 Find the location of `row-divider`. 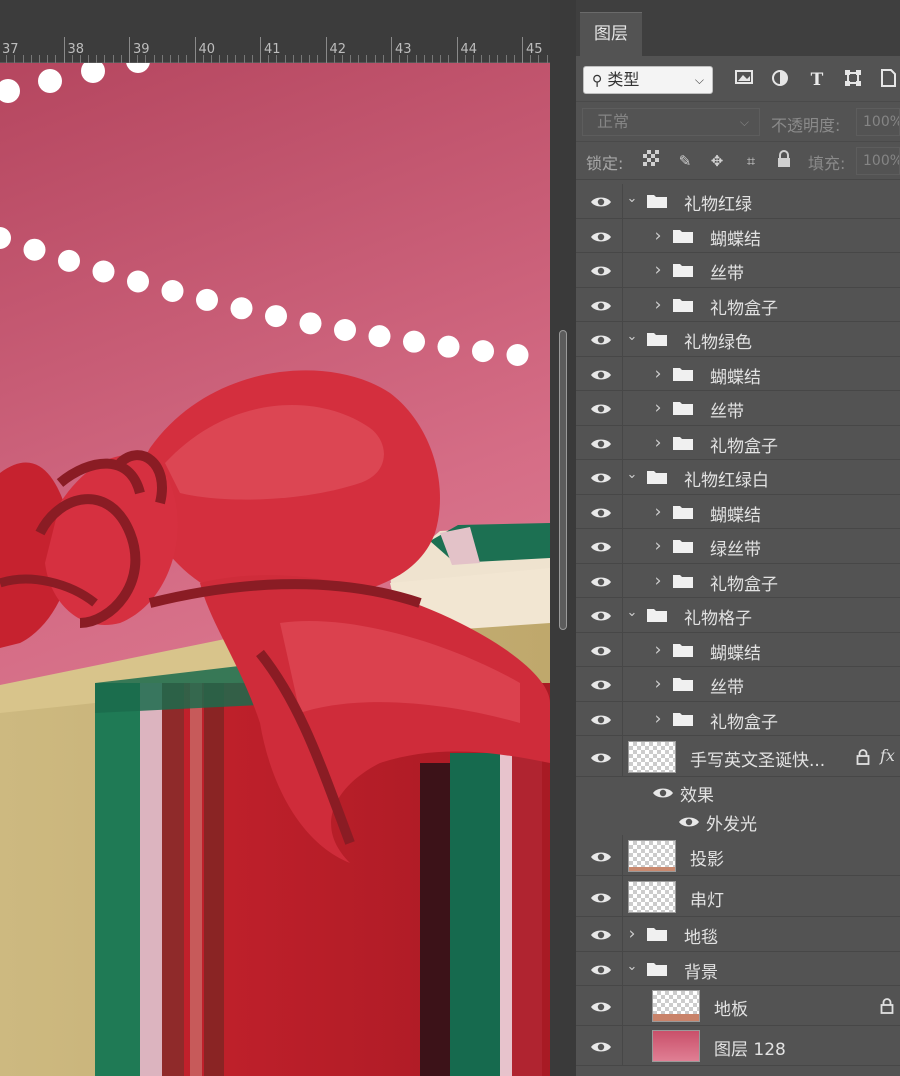

row-divider is located at coordinates (622, 718).